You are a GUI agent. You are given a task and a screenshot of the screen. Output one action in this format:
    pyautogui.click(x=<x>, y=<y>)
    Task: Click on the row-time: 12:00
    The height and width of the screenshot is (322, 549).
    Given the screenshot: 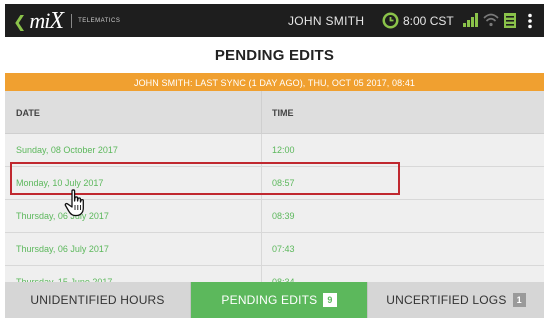 What is the action you would take?
    pyautogui.click(x=283, y=150)
    